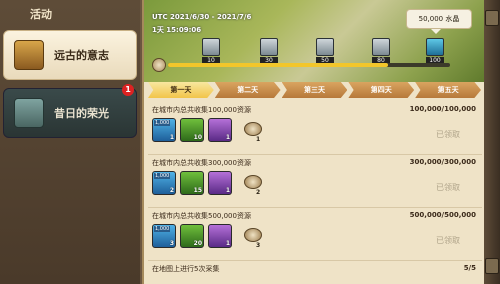 This screenshot has height=284, width=500. What do you see at coordinates (197, 190) in the screenshot?
I see `item-count: 15` at bounding box center [197, 190].